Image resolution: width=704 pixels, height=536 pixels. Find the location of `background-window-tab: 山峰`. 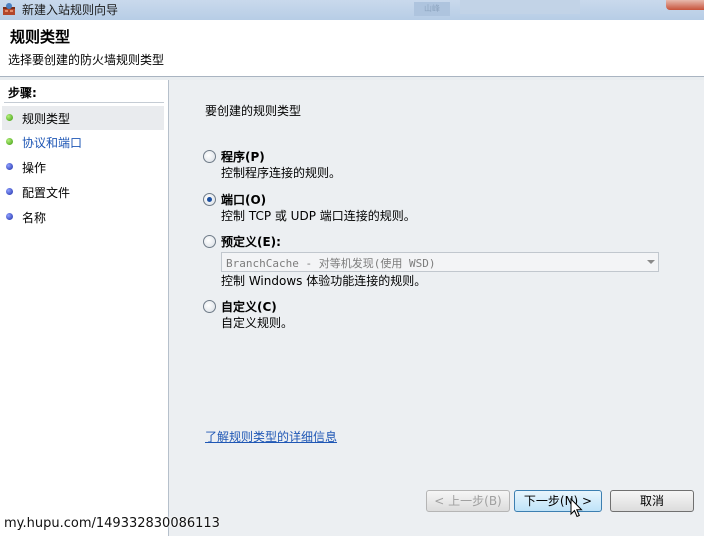

background-window-tab: 山峰 is located at coordinates (432, 9).